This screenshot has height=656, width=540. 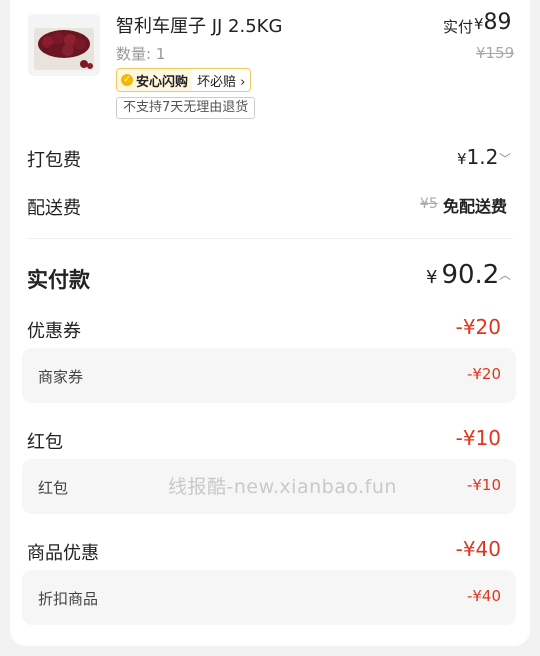 What do you see at coordinates (53, 488) in the screenshot?
I see `red-packet-sub-label: 红包` at bounding box center [53, 488].